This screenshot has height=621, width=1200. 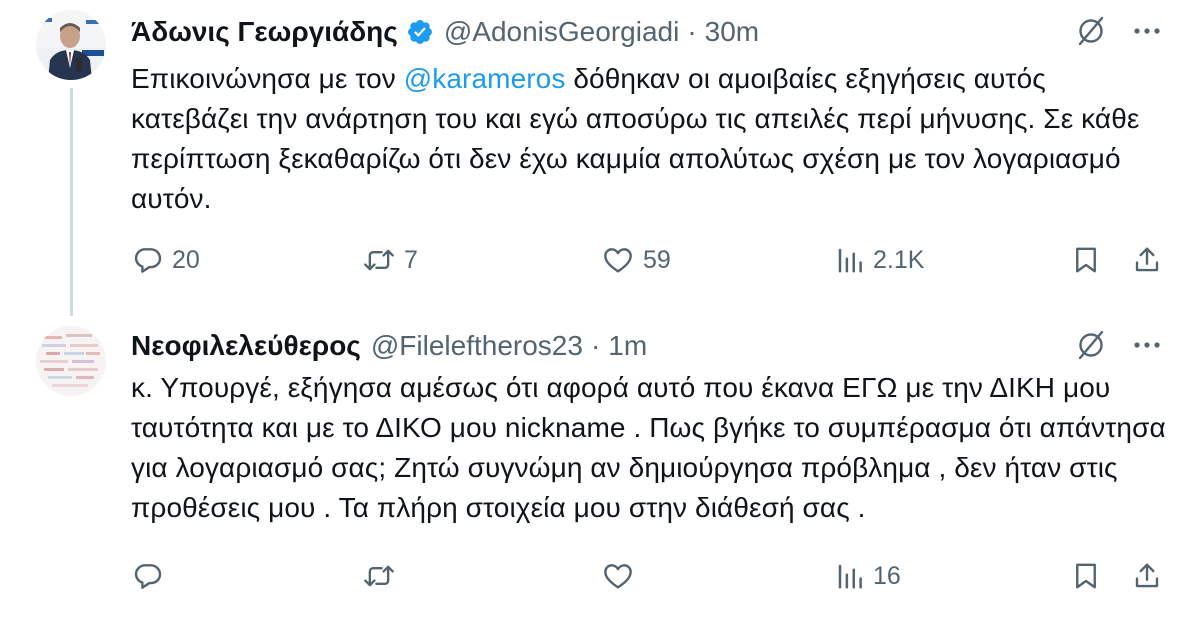 What do you see at coordinates (732, 32) in the screenshot?
I see `timestamp: 30m` at bounding box center [732, 32].